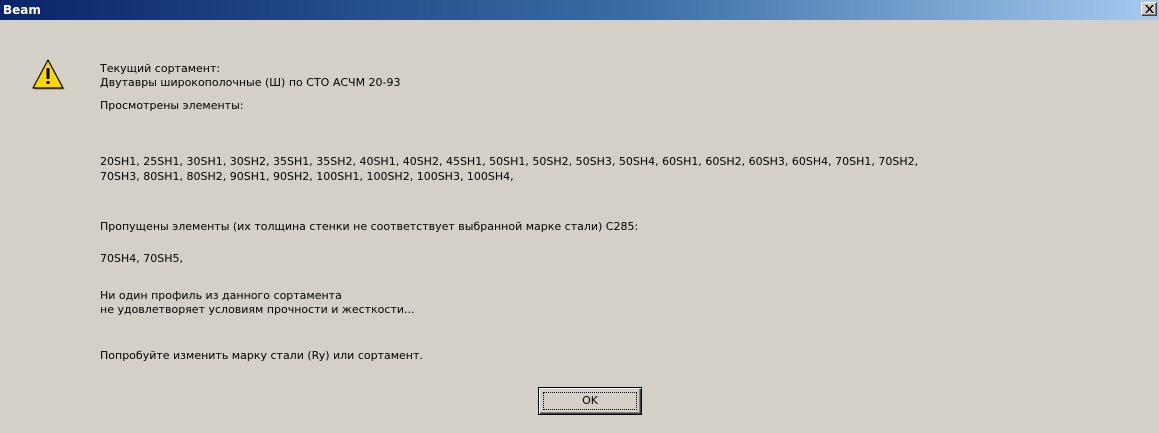 This screenshot has height=433, width=1159. Describe the element at coordinates (579, 10) in the screenshot. I see `title-bar: Beam` at that location.